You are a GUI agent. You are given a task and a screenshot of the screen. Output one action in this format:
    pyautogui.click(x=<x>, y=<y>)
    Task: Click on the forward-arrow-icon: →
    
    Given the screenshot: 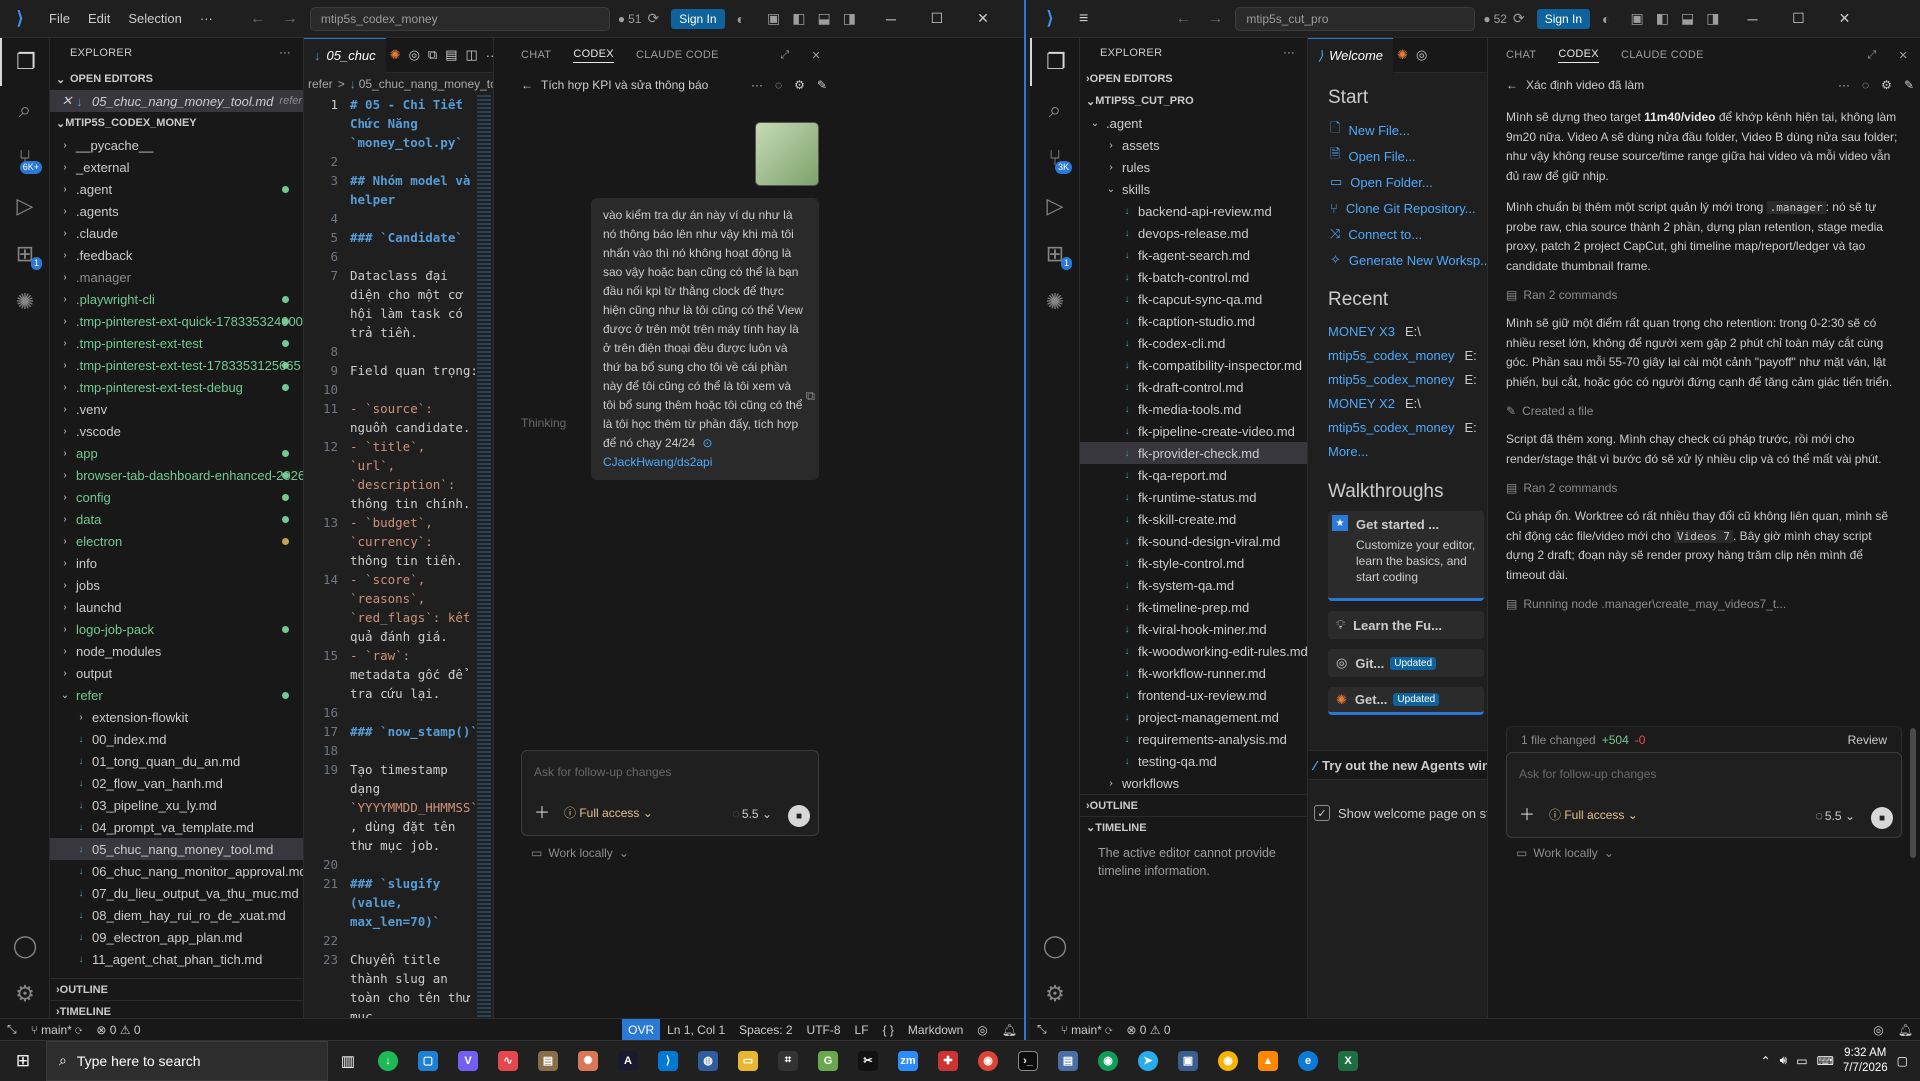 What is the action you would take?
    pyautogui.click(x=290, y=19)
    